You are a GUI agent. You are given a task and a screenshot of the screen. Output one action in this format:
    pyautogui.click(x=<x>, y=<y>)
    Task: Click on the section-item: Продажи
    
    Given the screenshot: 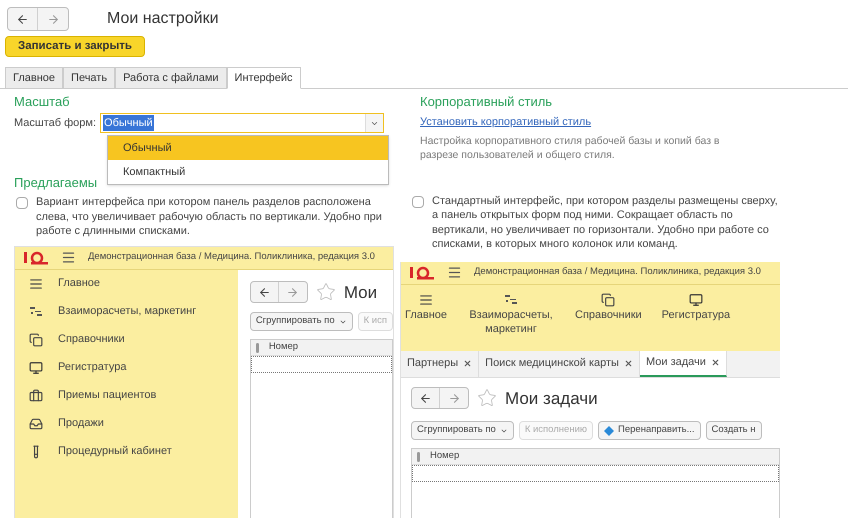 What is the action you would take?
    pyautogui.click(x=133, y=423)
    